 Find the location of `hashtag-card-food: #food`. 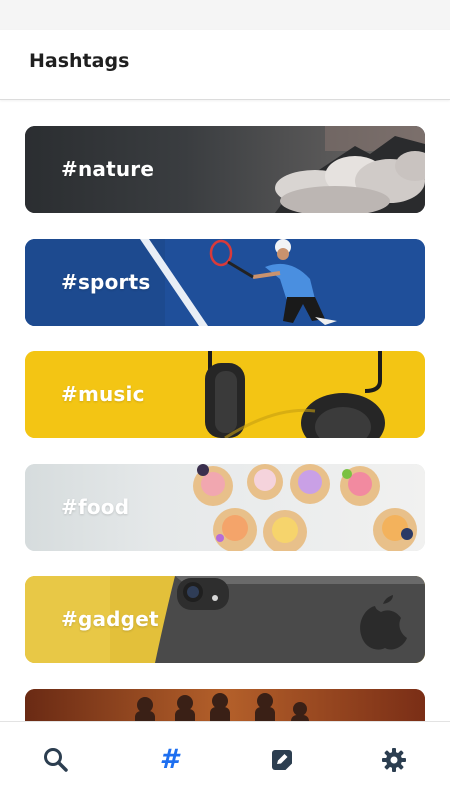

hashtag-card-food: #food is located at coordinates (225, 507).